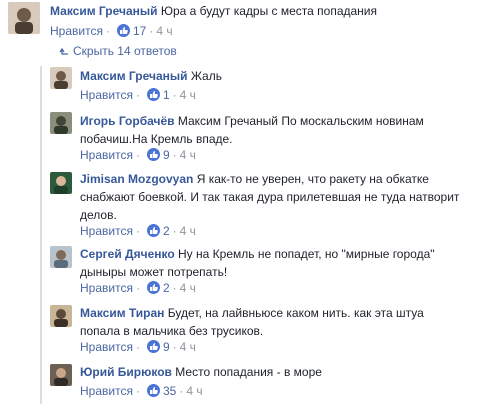 The width and height of the screenshot is (481, 404). Describe the element at coordinates (141, 391) in the screenshot. I see `reply-meta: Нравится · 35 · 4 ч` at that location.